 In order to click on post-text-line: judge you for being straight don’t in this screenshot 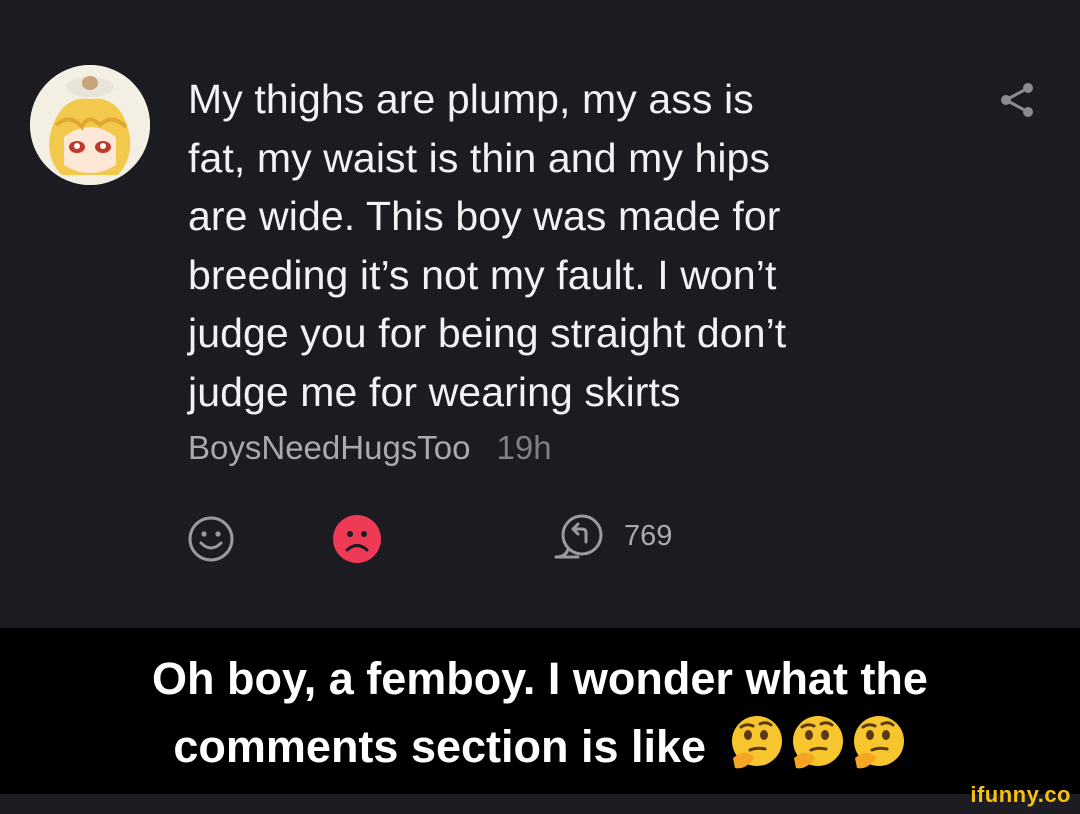, I will do `click(487, 333)`.